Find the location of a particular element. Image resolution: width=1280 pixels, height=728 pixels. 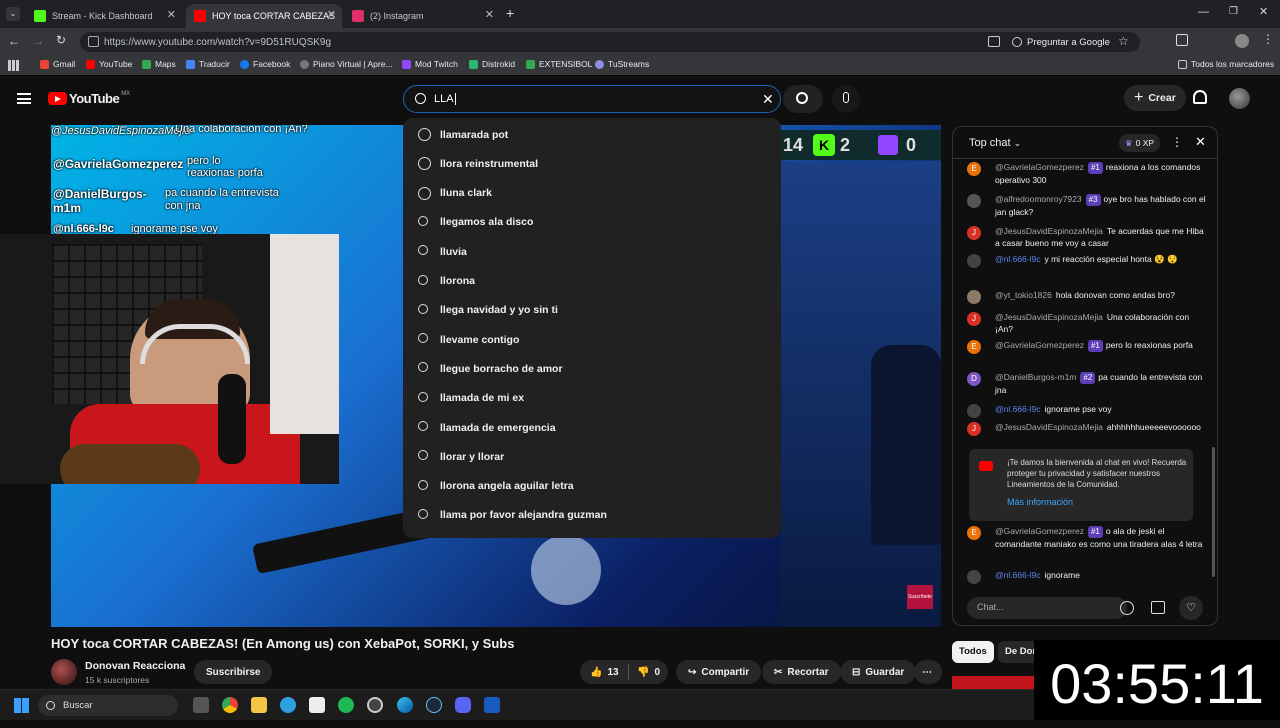

filter-chip-channel: De Don is located at coordinates (1016, 652).